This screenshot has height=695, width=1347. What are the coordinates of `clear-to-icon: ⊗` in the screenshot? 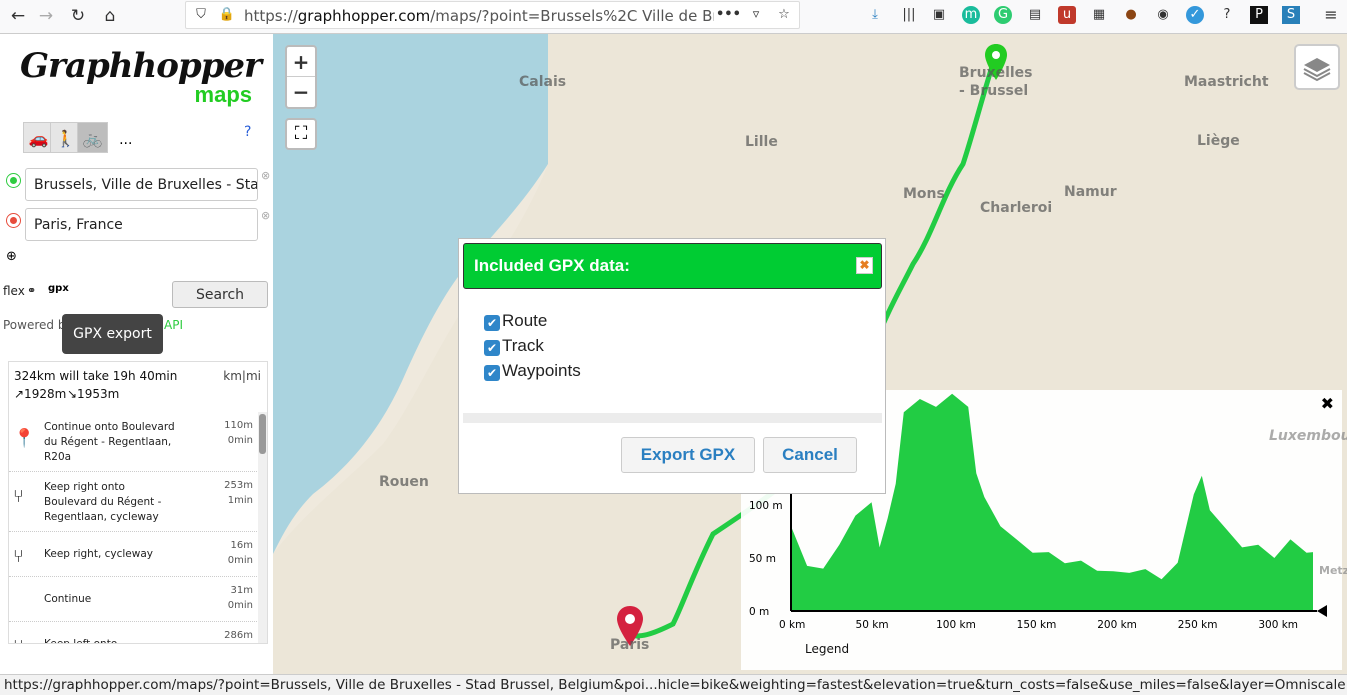 It's located at (265, 215).